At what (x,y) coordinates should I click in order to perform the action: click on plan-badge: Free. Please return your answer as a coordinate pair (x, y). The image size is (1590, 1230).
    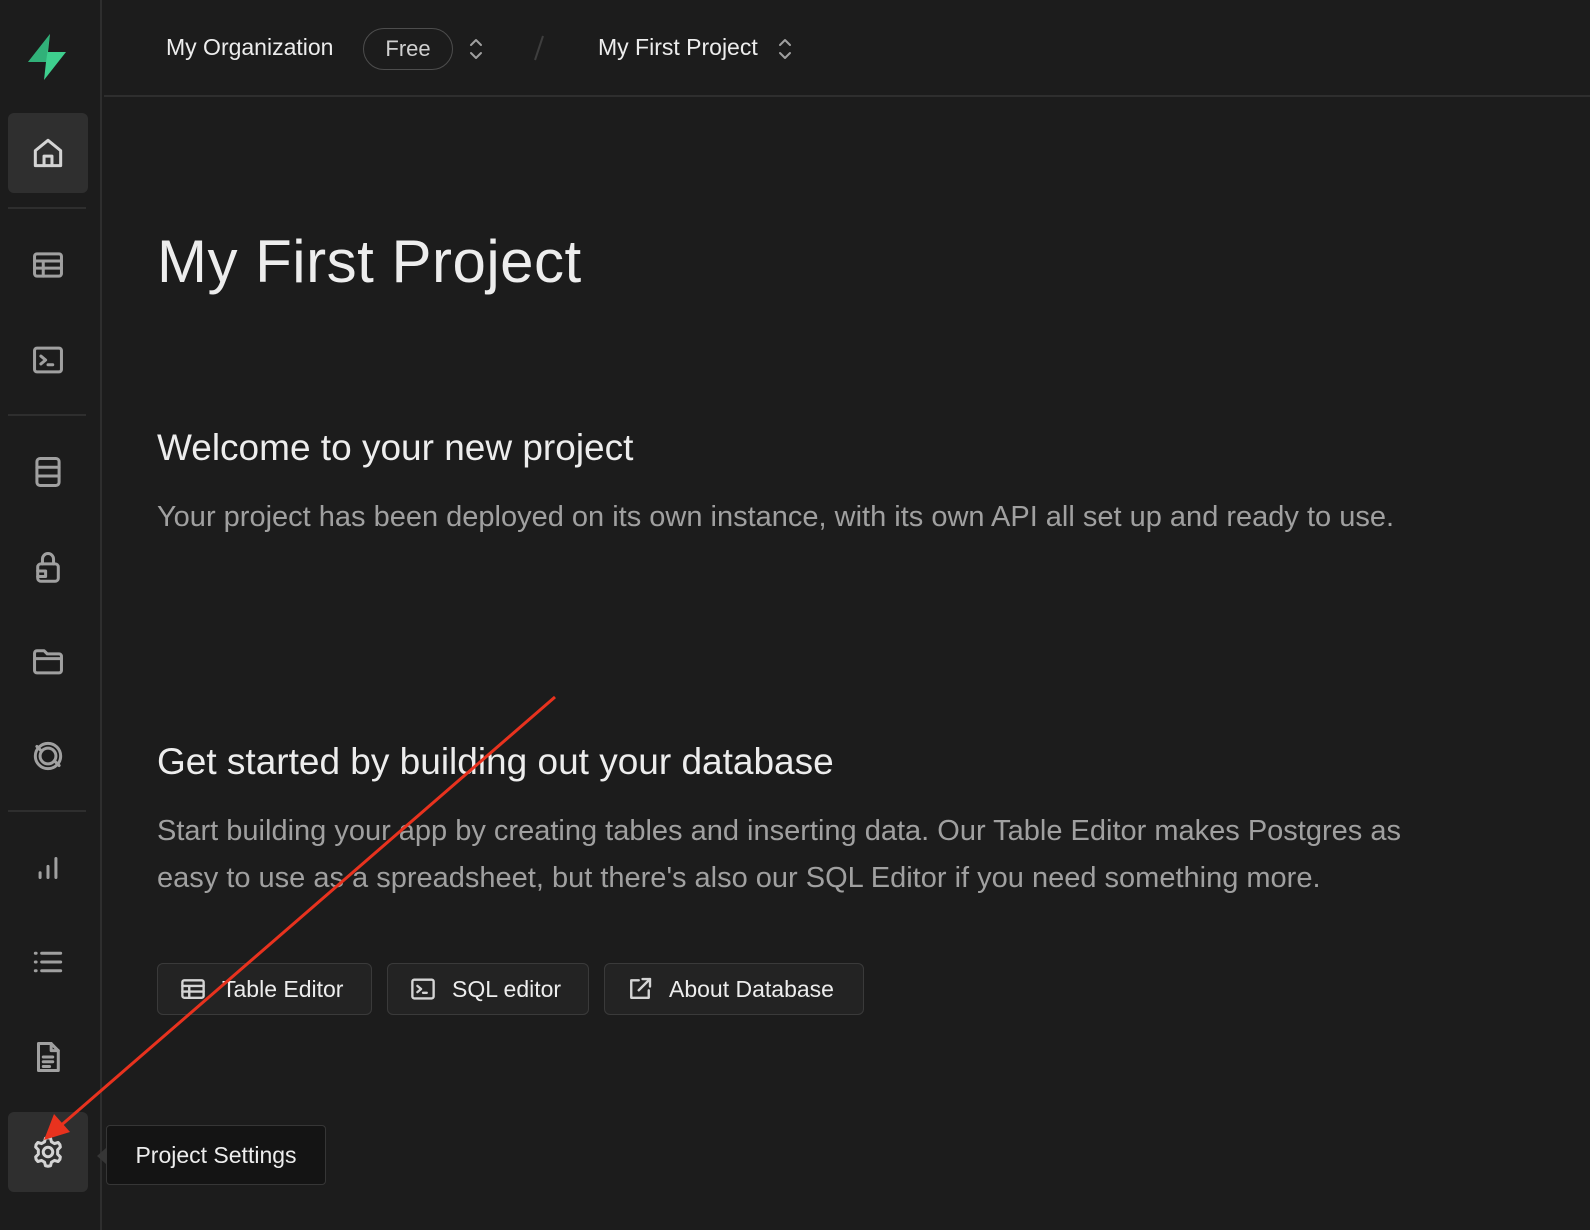
    Looking at the image, I should click on (408, 49).